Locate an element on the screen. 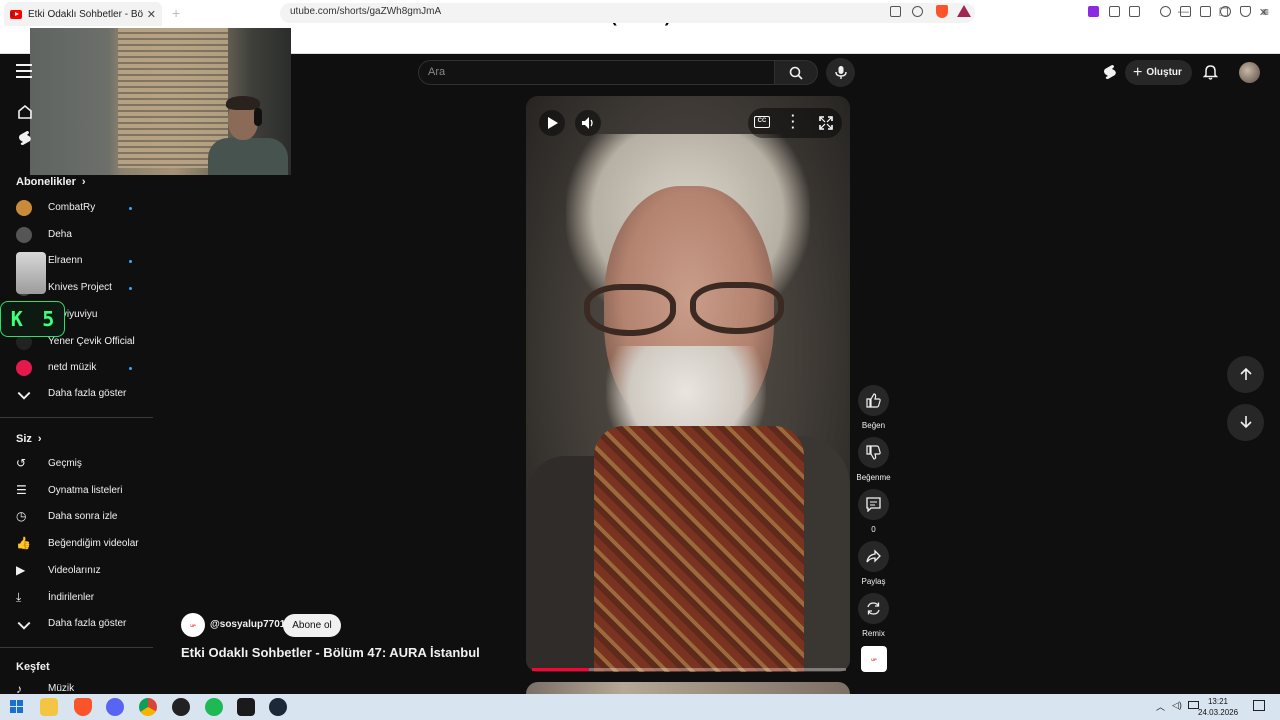  fullscreen-icon is located at coordinates (826, 123).